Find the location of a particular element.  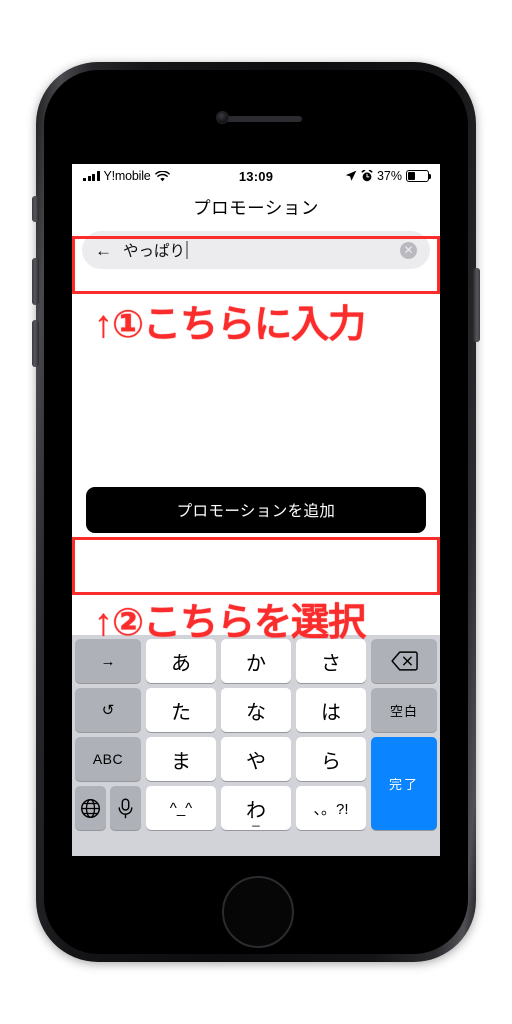

power-button is located at coordinates (476, 305).